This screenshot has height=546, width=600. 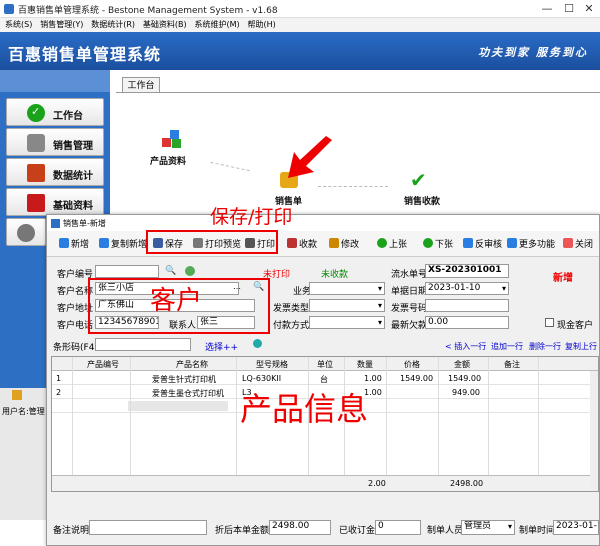 What do you see at coordinates (392, 243) in the screenshot?
I see `prev-button: 上张` at bounding box center [392, 243].